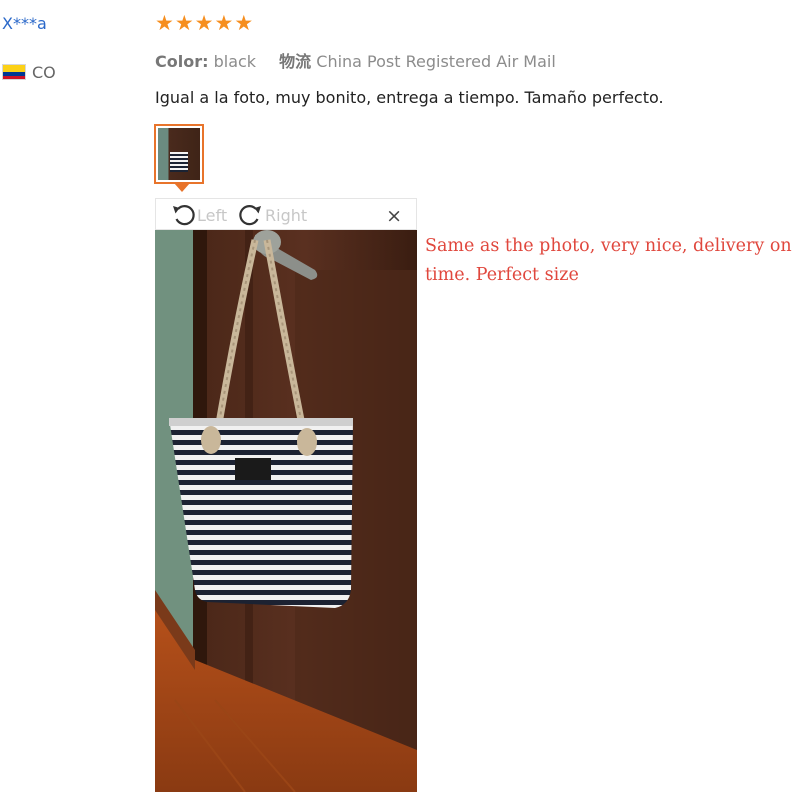 The image size is (800, 800). I want to click on shipping-label: 物流, so click(295, 61).